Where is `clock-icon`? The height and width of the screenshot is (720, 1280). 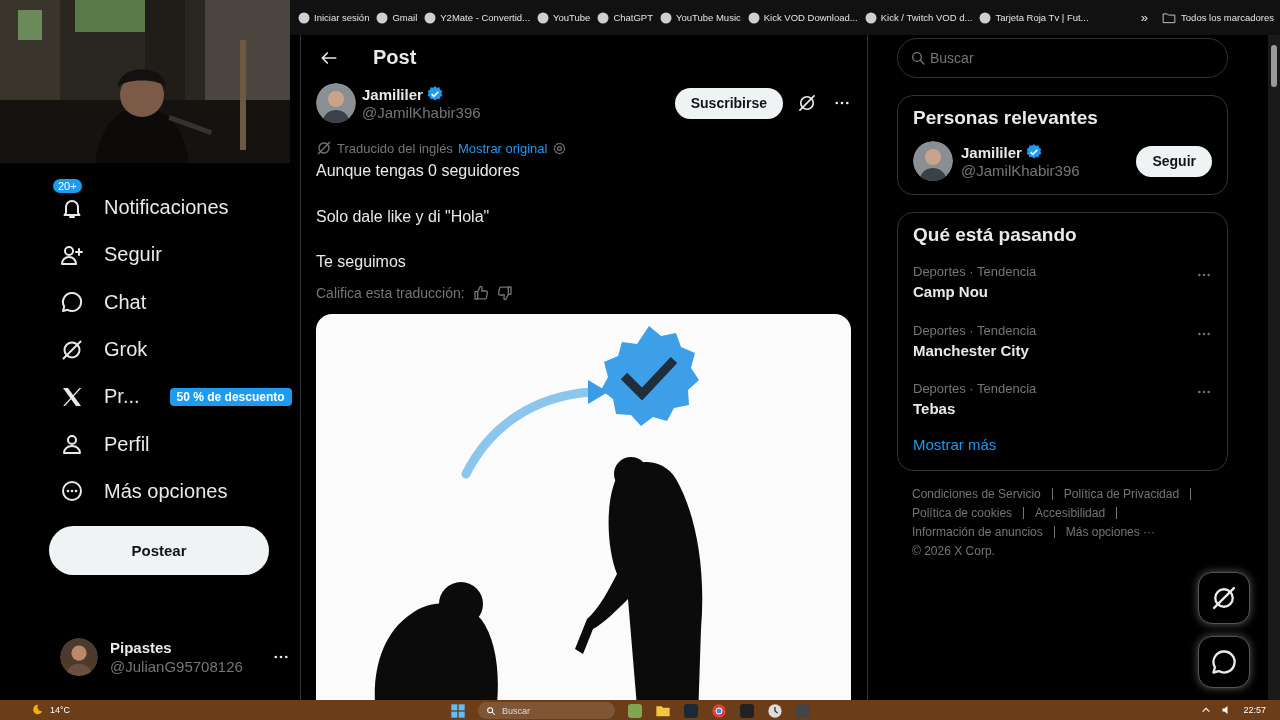
clock-icon is located at coordinates (775, 710).